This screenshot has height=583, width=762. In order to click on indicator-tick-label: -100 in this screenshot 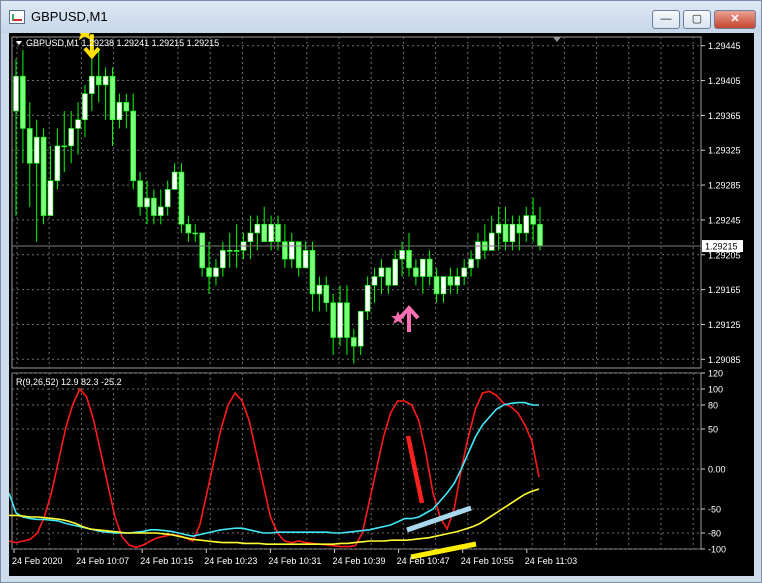, I will do `click(717, 550)`.